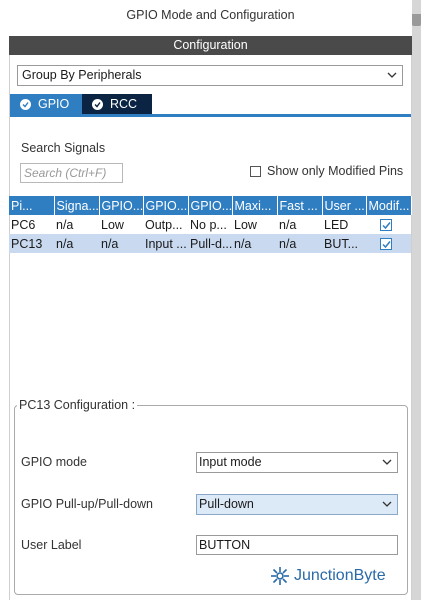  I want to click on checkbox-box, so click(255, 171).